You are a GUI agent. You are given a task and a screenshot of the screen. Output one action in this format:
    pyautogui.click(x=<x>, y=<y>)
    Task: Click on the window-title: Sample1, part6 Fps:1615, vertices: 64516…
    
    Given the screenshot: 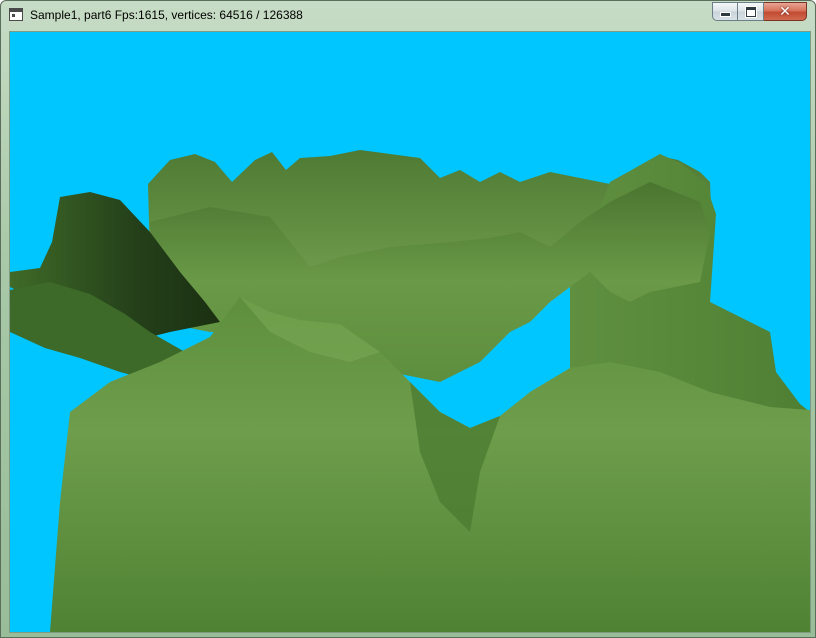 What is the action you would take?
    pyautogui.click(x=166, y=15)
    